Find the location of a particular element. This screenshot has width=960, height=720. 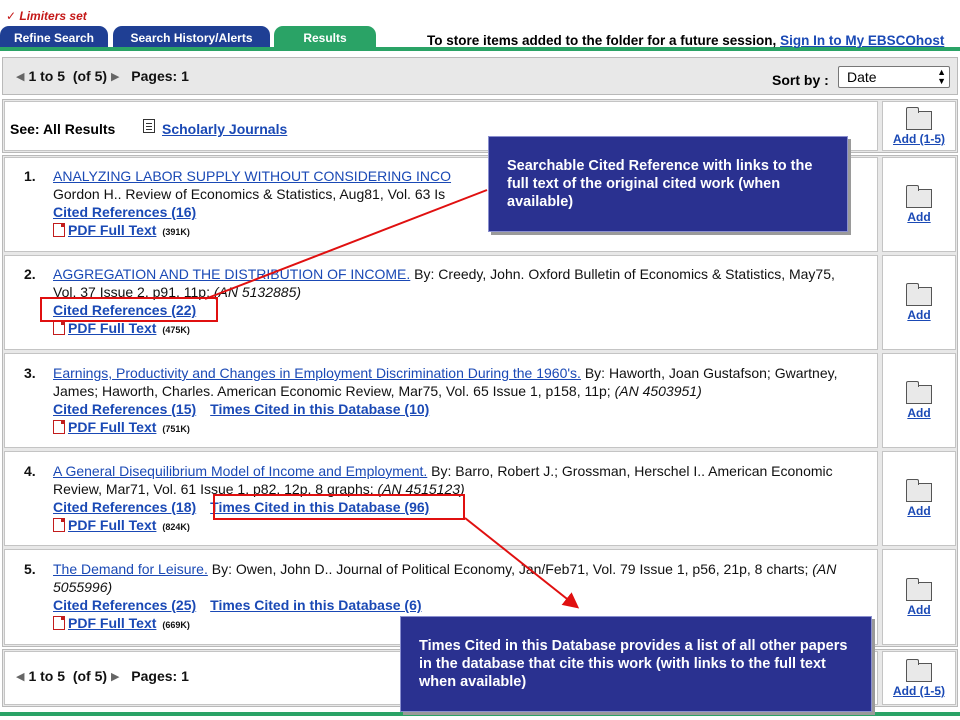

arrow-to-cited-references is located at coordinates (346, 244).